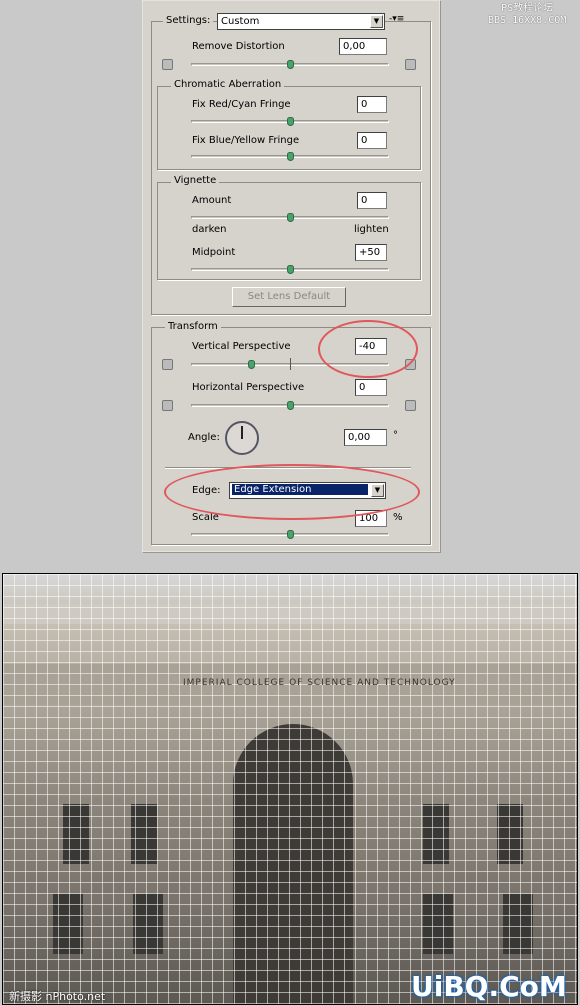 The image size is (580, 1005). I want to click on scale-slider, so click(290, 534).